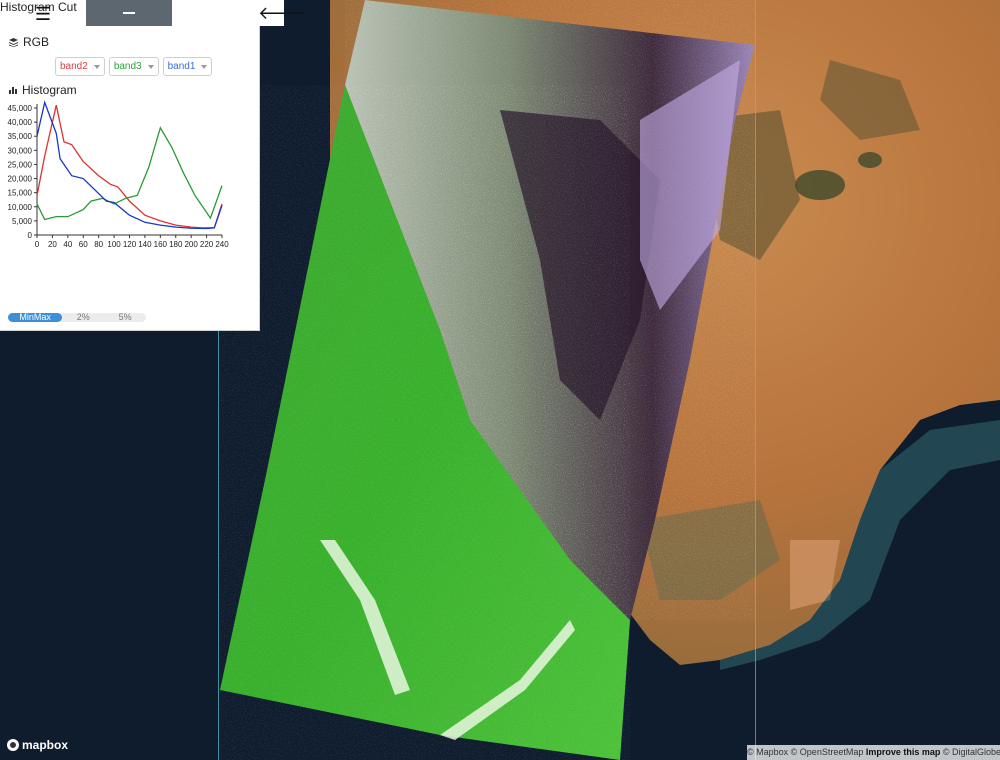  I want to click on y-tick-label: 0, so click(30, 235).